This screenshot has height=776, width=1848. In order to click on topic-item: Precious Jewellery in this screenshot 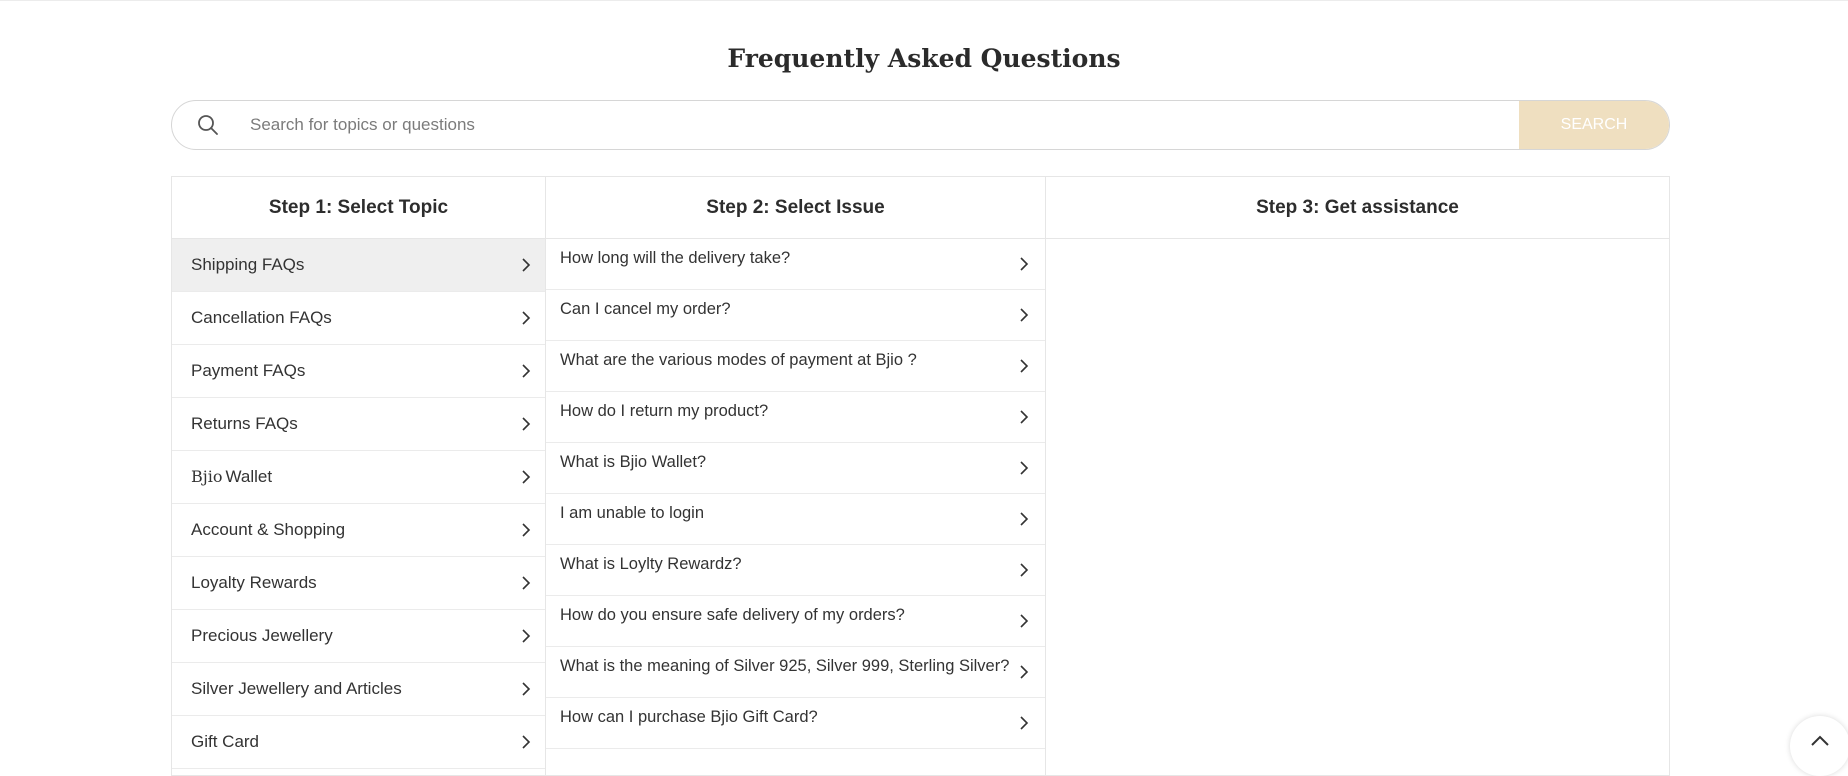, I will do `click(358, 636)`.